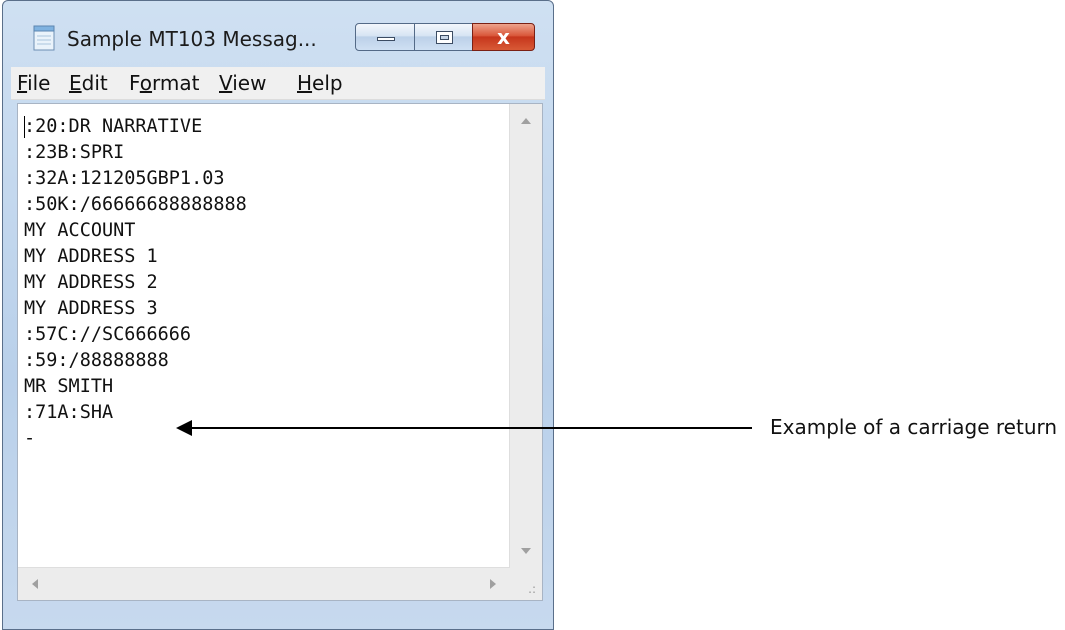  I want to click on menu-edit: Edit, so click(88, 83).